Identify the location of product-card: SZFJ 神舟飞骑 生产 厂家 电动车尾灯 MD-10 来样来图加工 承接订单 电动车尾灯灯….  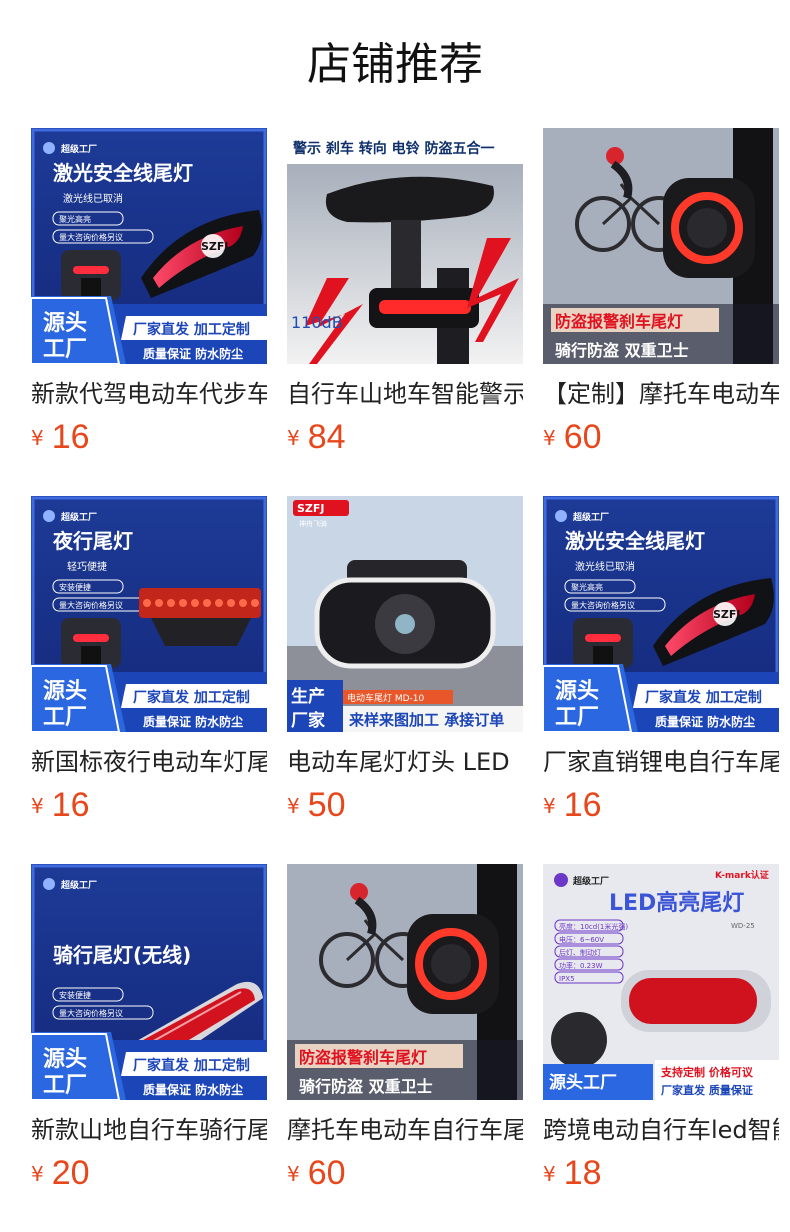
(405, 680).